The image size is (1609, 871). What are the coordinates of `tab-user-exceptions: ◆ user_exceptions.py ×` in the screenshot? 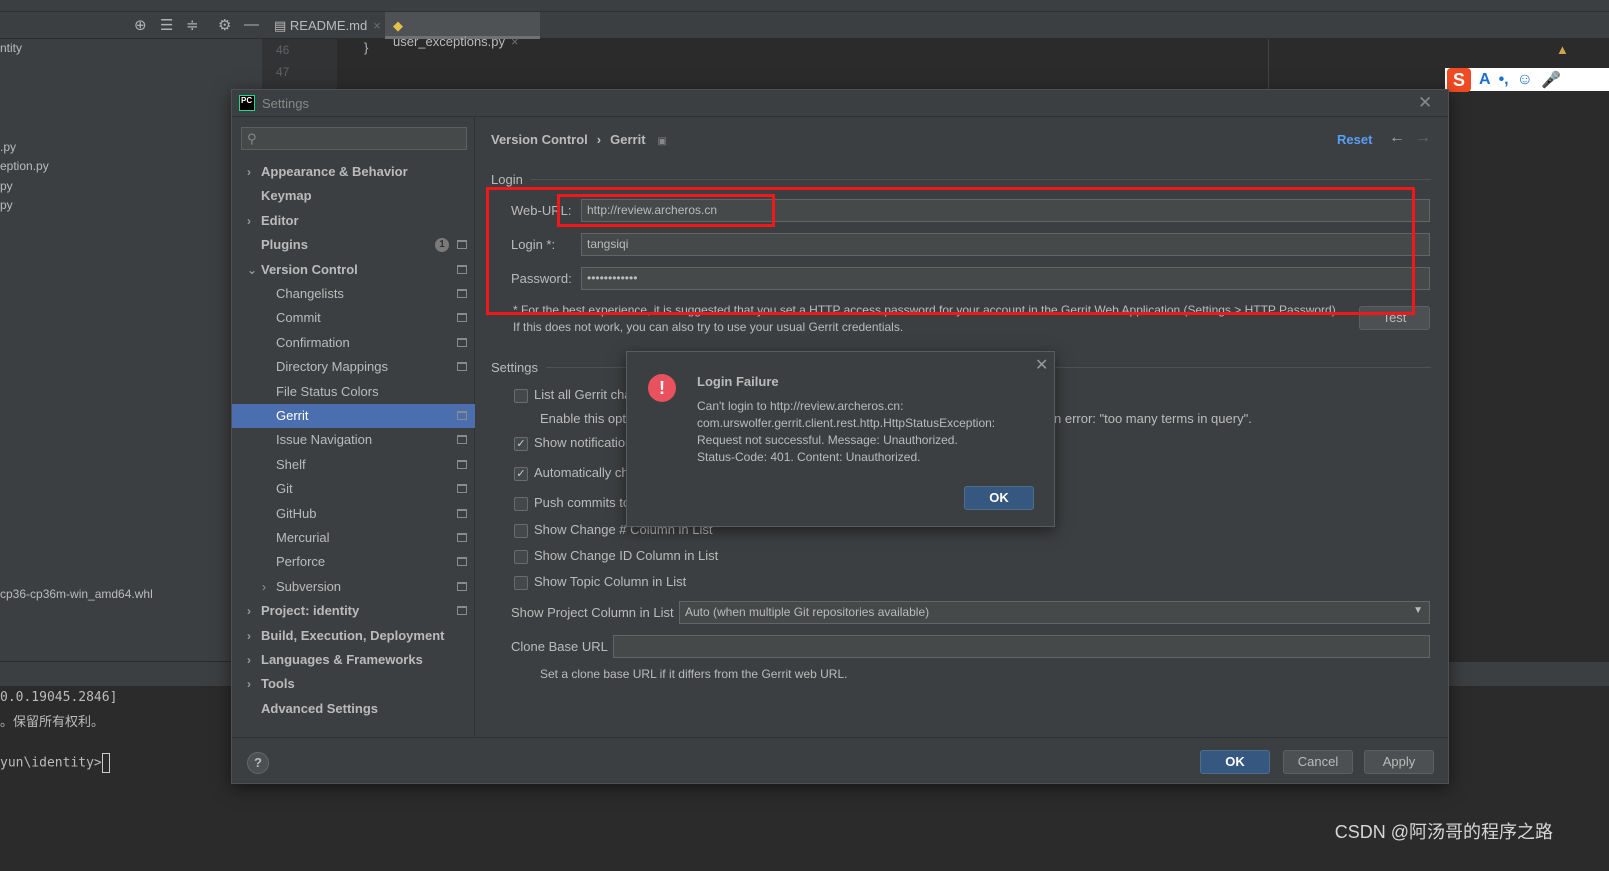 It's located at (462, 30).